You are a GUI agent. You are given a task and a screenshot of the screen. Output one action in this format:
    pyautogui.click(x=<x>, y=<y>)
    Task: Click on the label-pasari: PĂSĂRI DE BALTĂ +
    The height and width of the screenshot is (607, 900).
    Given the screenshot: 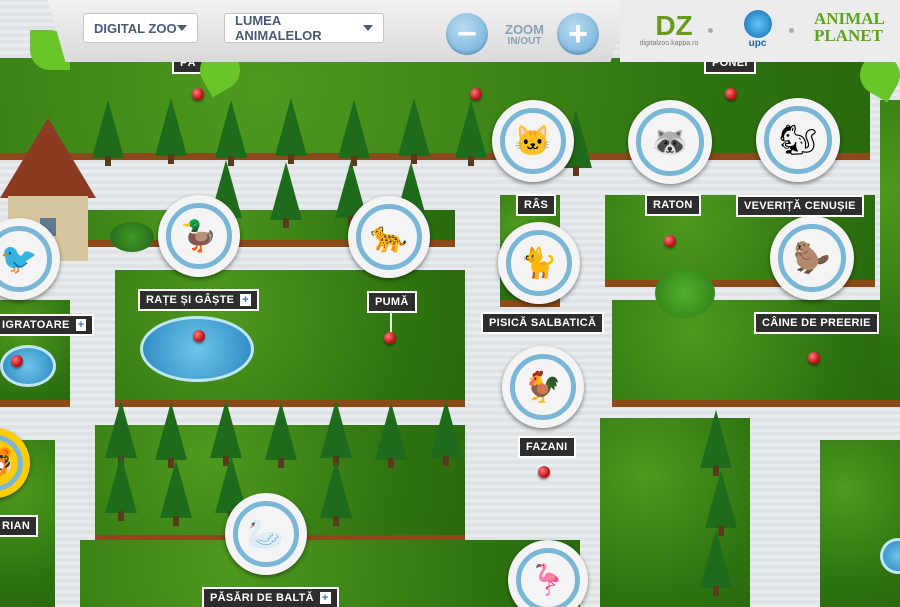 What is the action you would take?
    pyautogui.click(x=270, y=597)
    